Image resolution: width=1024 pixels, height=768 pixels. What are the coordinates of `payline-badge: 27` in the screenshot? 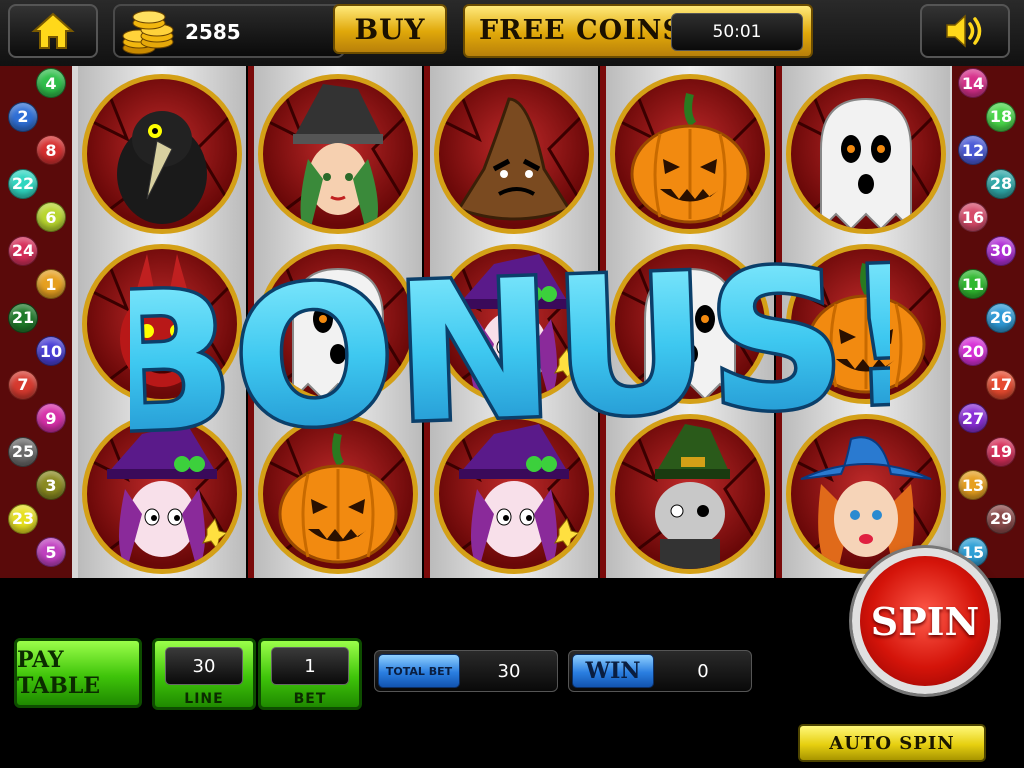 It's located at (973, 418).